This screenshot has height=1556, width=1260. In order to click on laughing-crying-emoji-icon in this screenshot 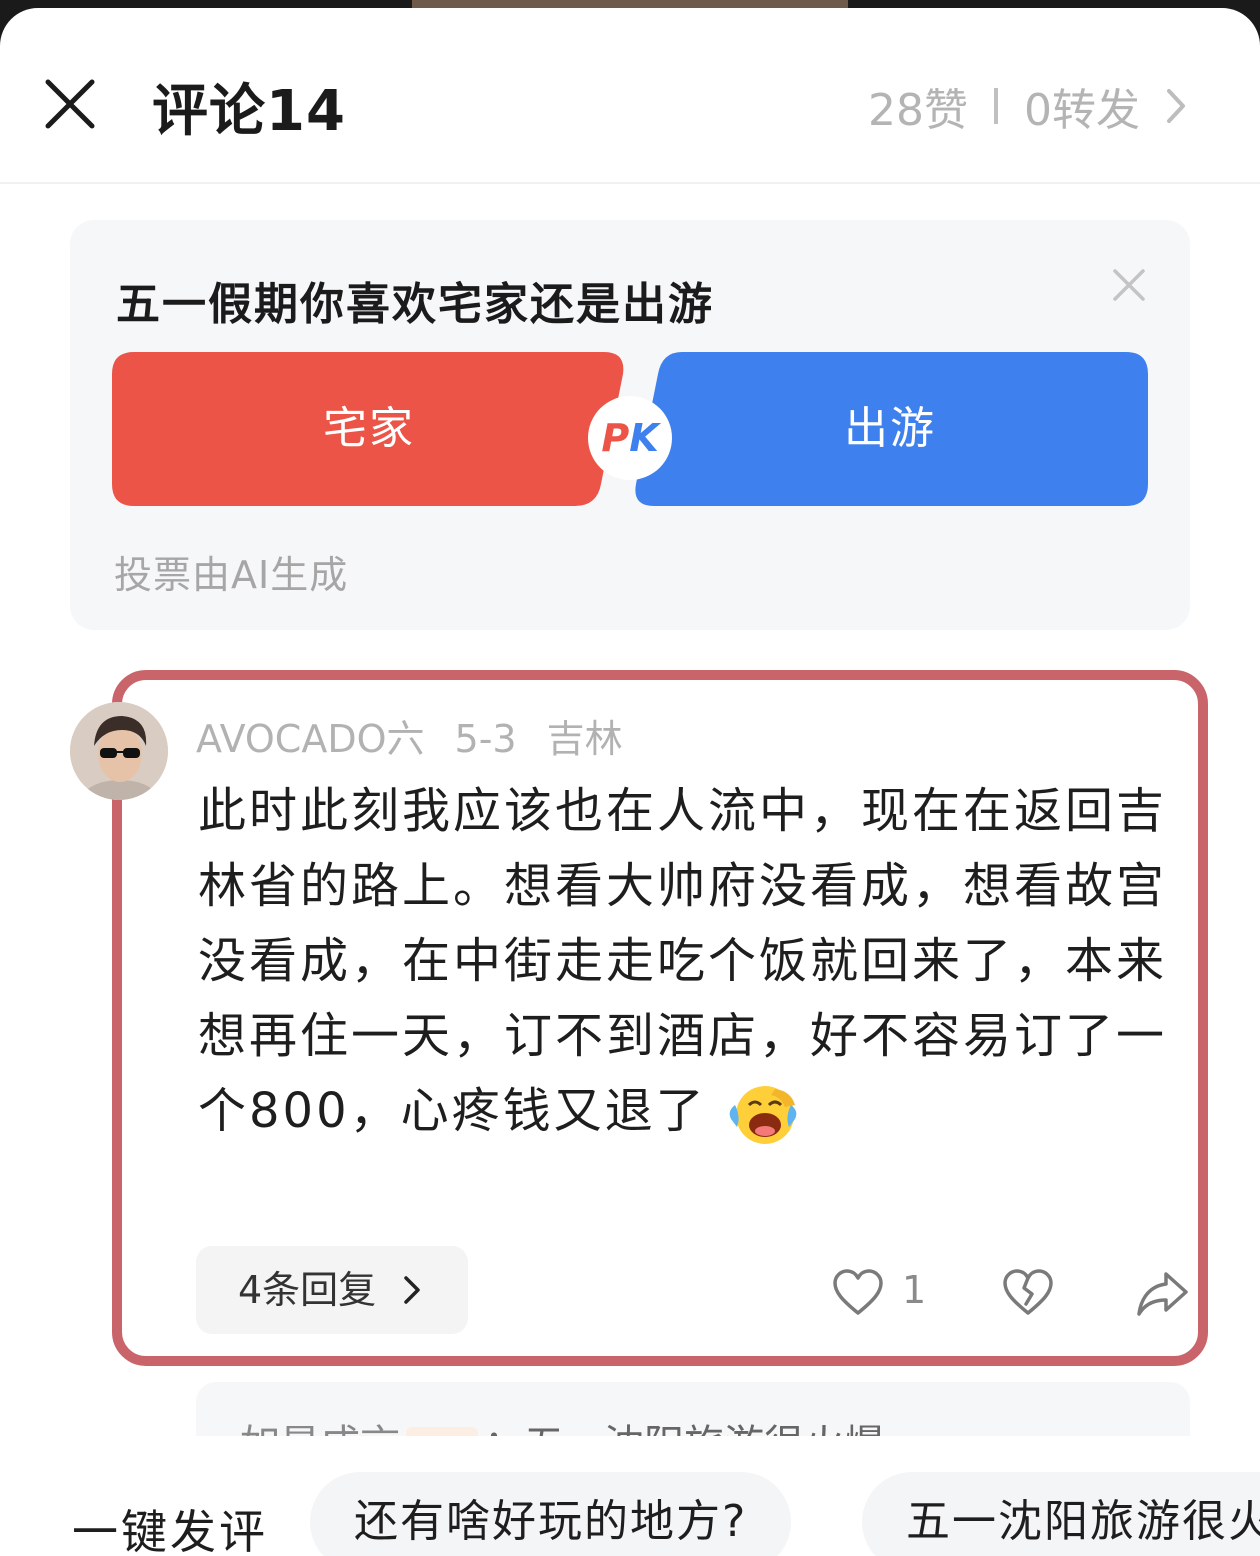, I will do `click(763, 1115)`.